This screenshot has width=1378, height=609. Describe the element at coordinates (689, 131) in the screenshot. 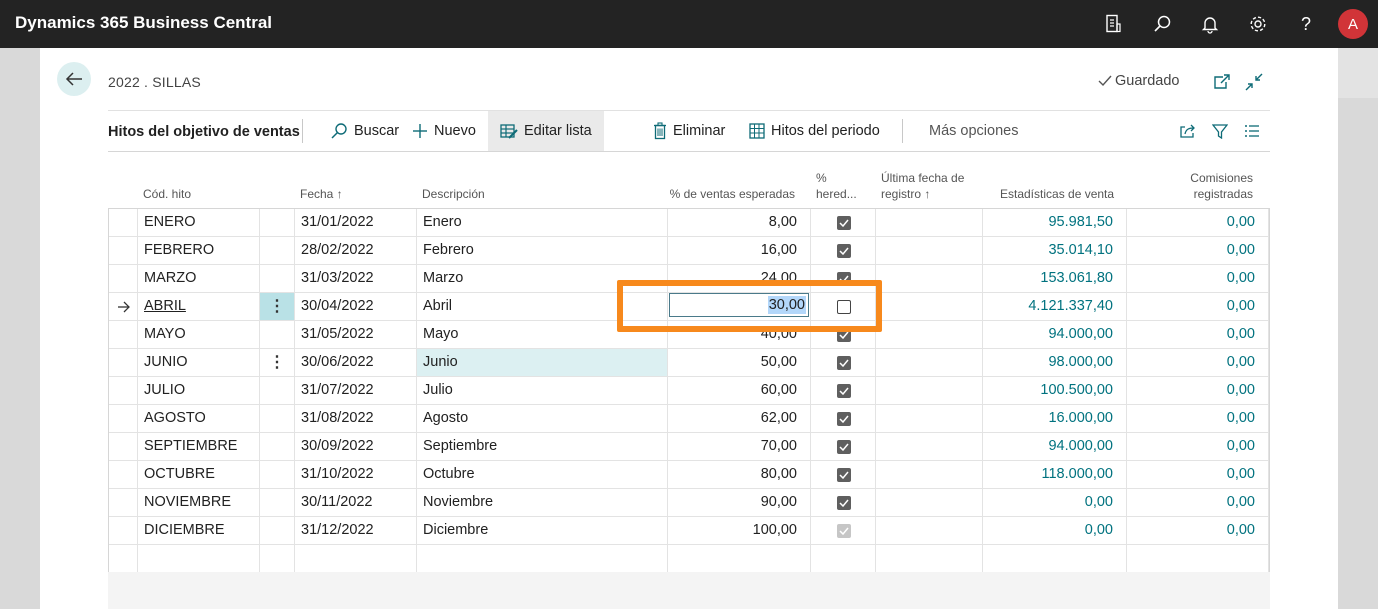

I see `delete-button: Eliminar` at that location.